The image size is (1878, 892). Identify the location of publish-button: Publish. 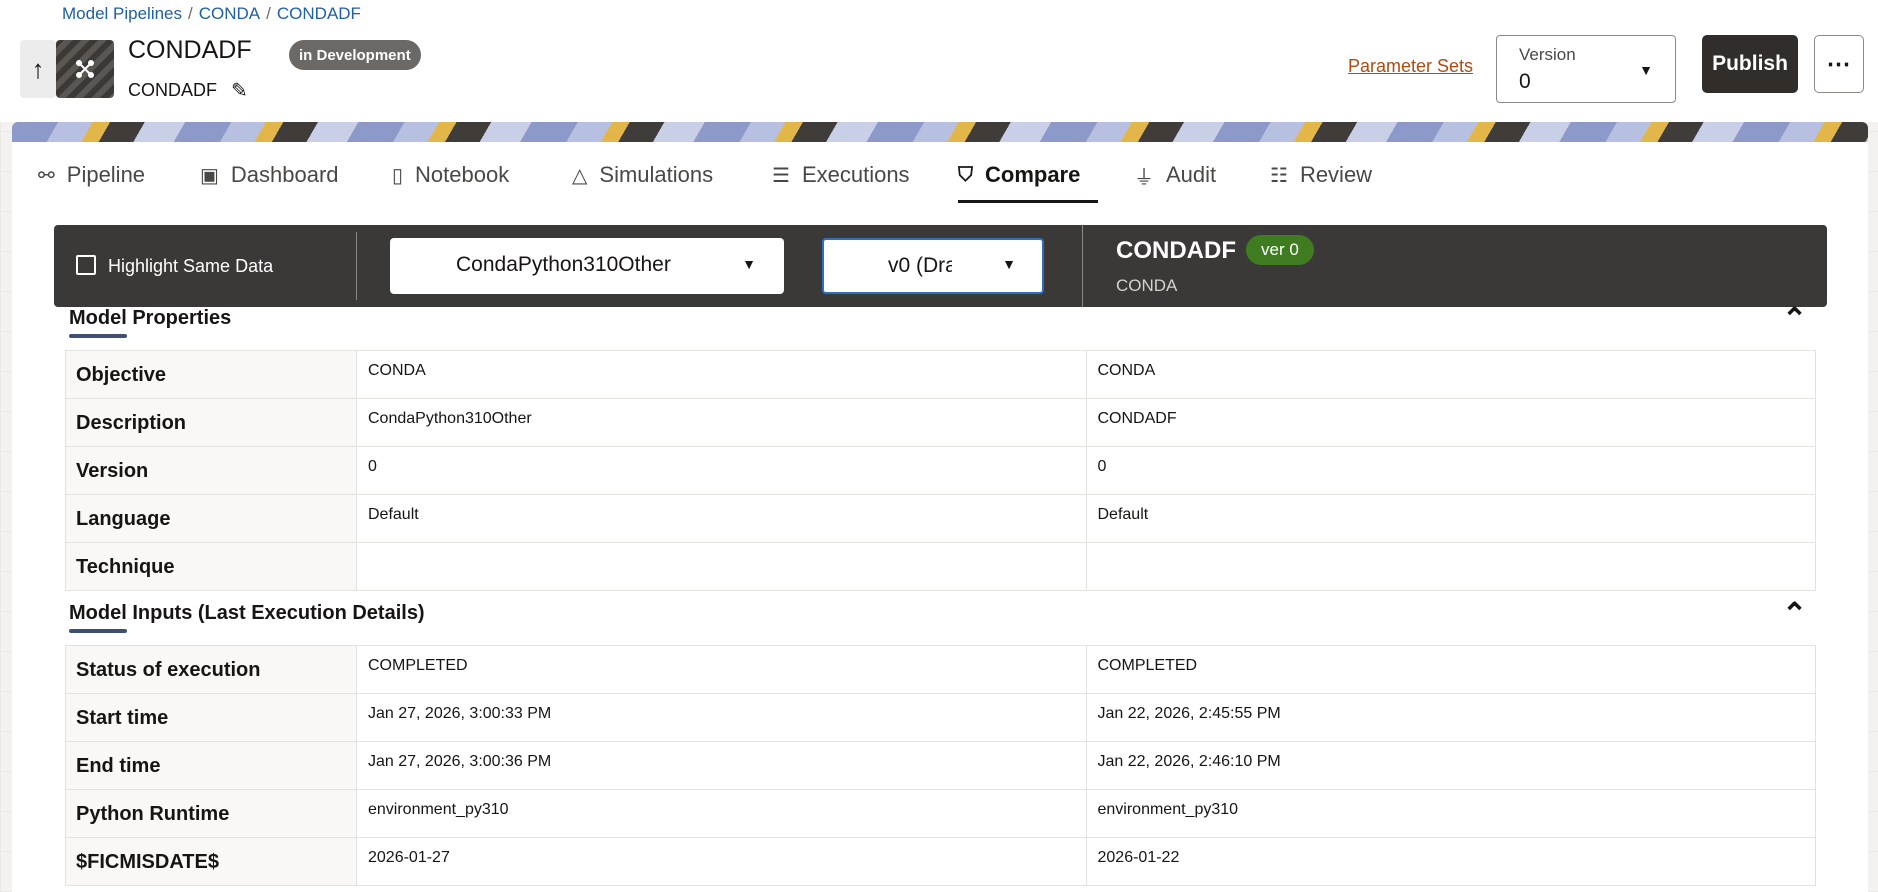
(1750, 64).